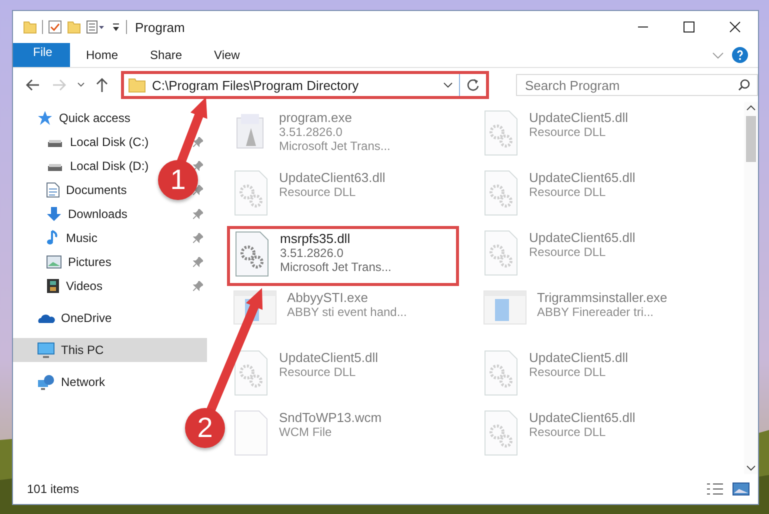 The height and width of the screenshot is (514, 769). Describe the element at coordinates (109, 166) in the screenshot. I see `nav-item: Local Disk (D:)` at that location.